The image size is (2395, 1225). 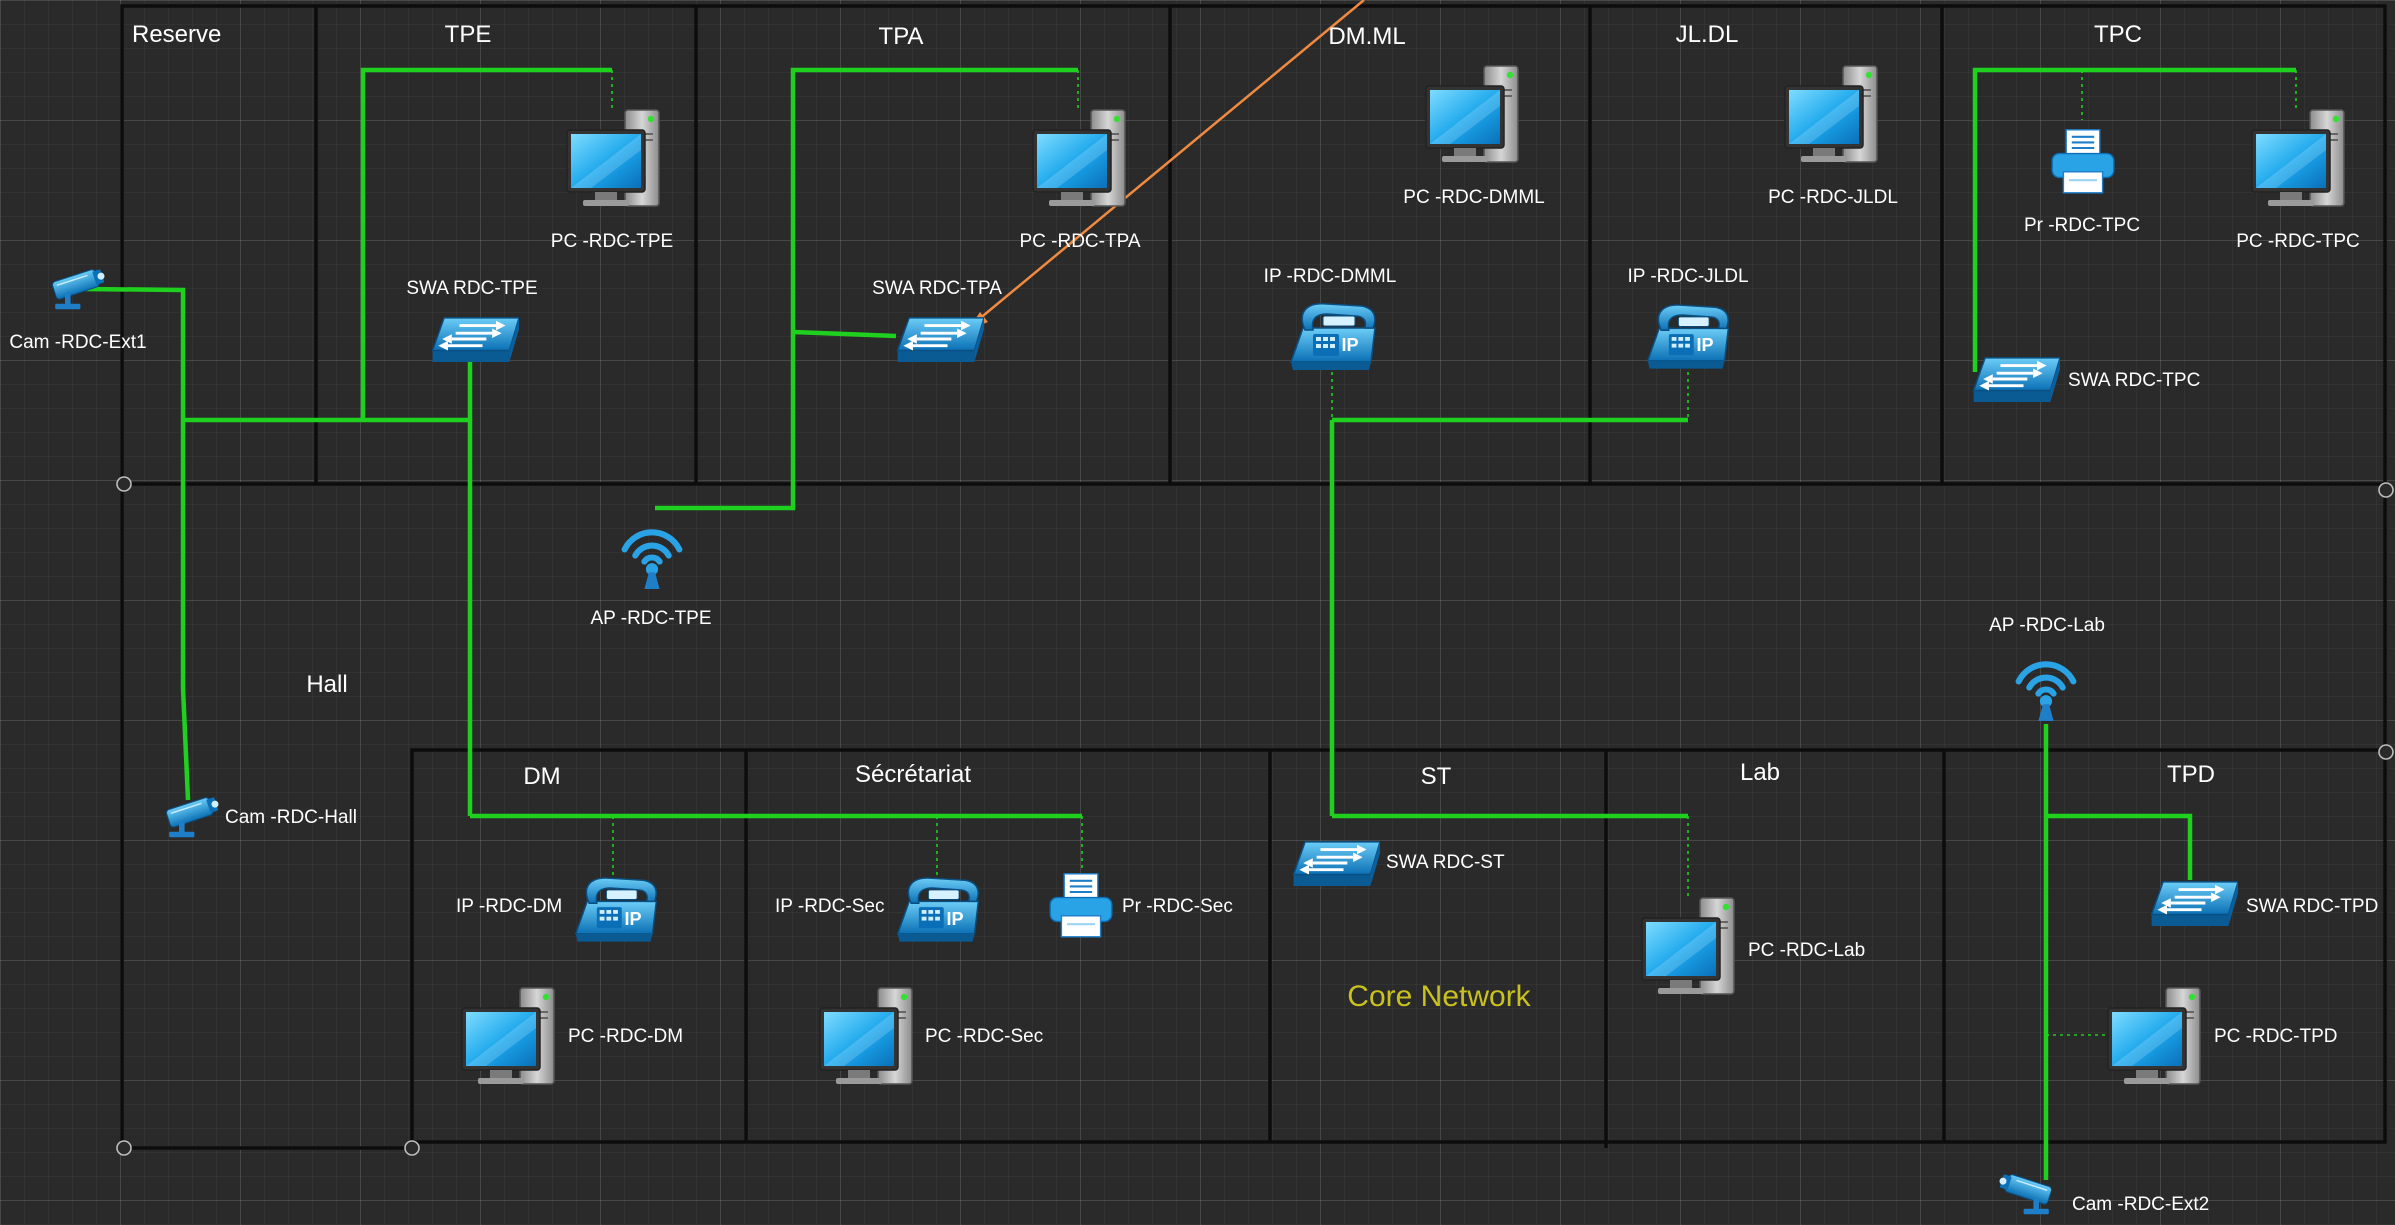 What do you see at coordinates (1687, 276) in the screenshot?
I see `device-label: IP -RDC-JLDL` at bounding box center [1687, 276].